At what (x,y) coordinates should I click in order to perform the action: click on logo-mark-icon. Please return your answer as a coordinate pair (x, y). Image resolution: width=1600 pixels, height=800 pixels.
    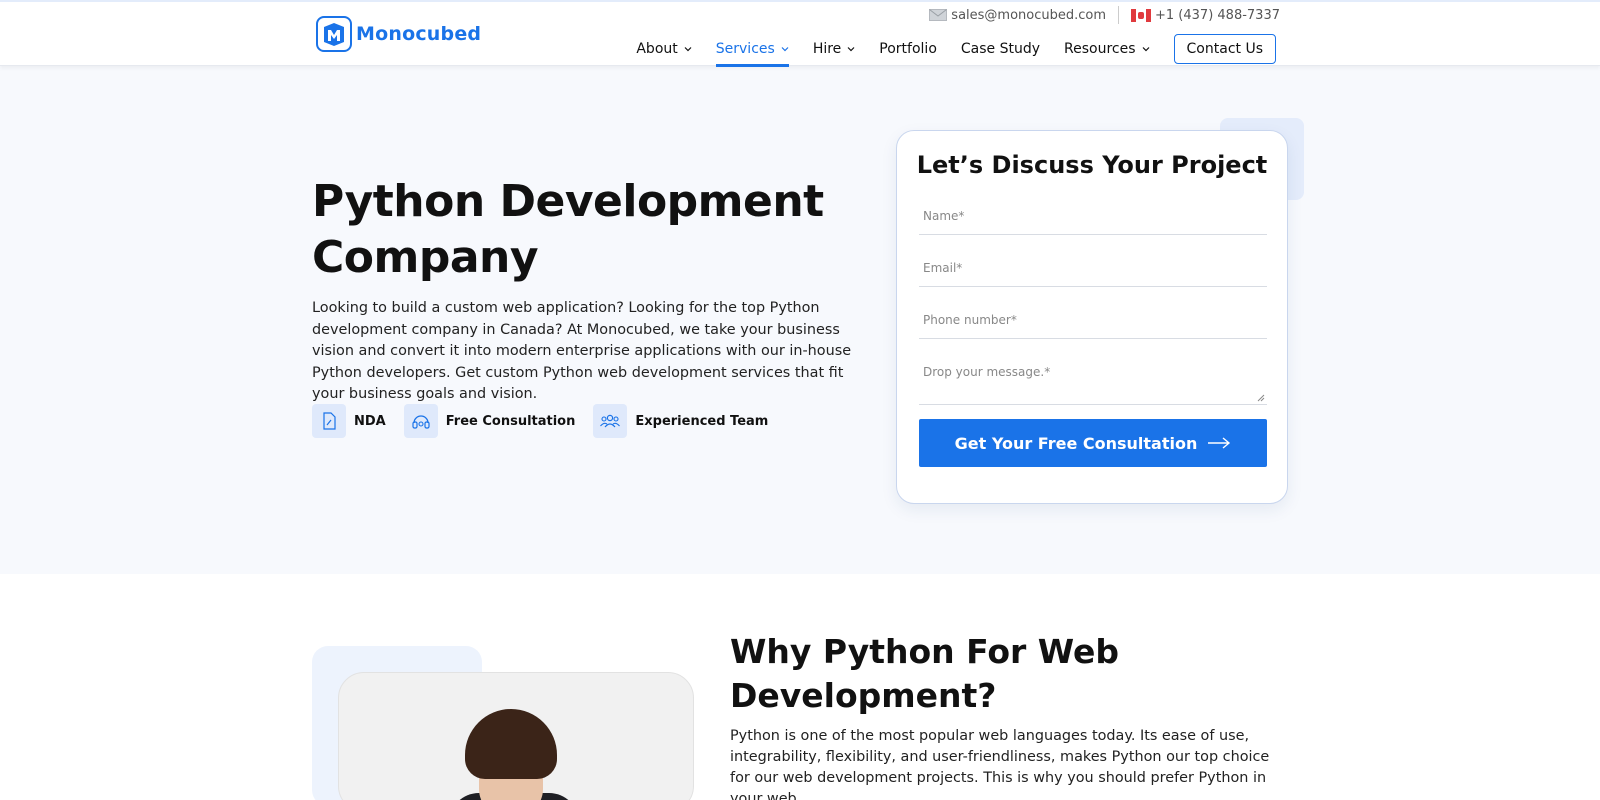
    Looking at the image, I should click on (334, 34).